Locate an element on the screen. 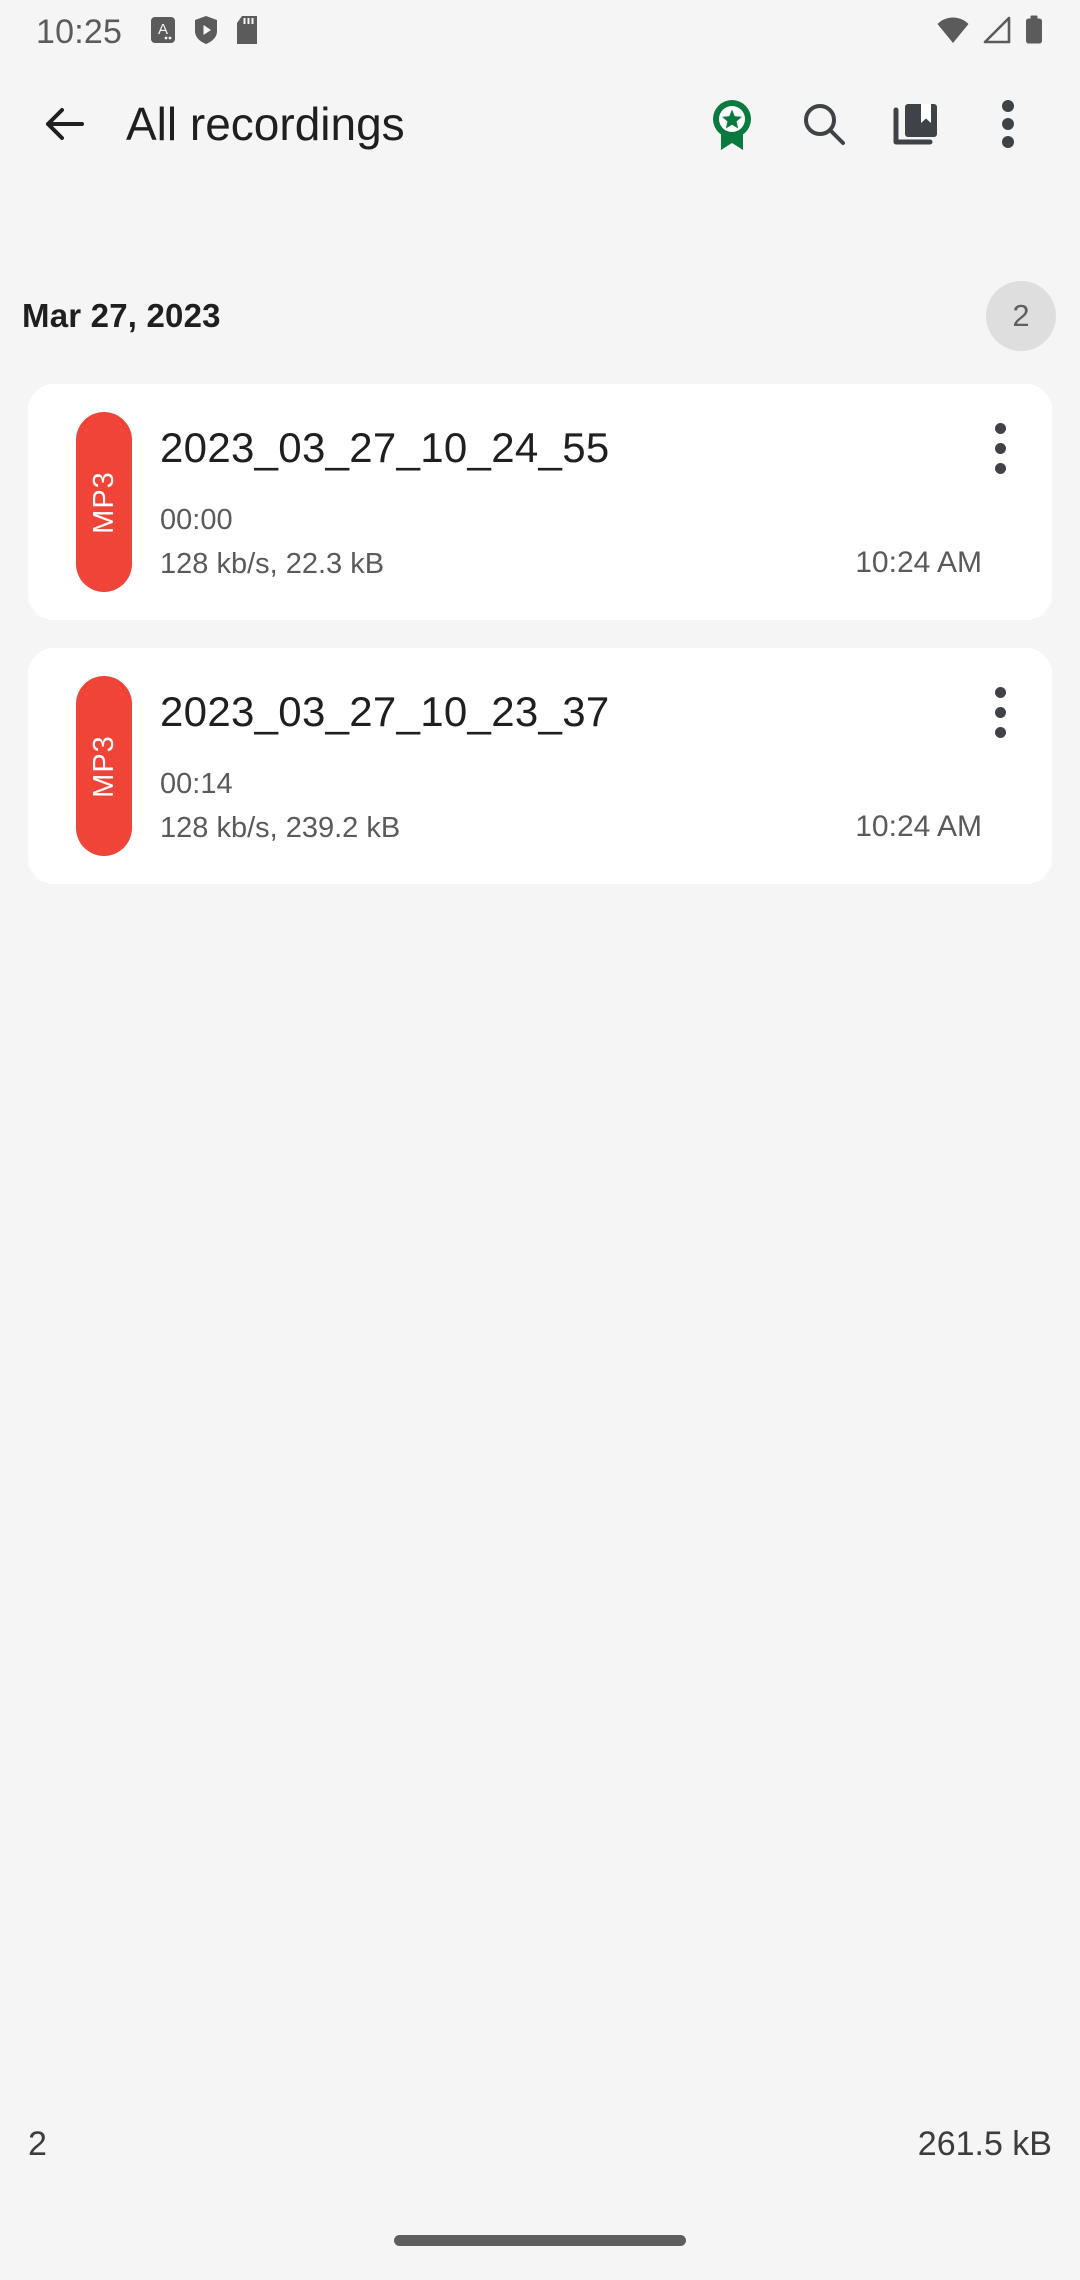 The height and width of the screenshot is (2280, 1080). battery-icon is located at coordinates (1034, 32).